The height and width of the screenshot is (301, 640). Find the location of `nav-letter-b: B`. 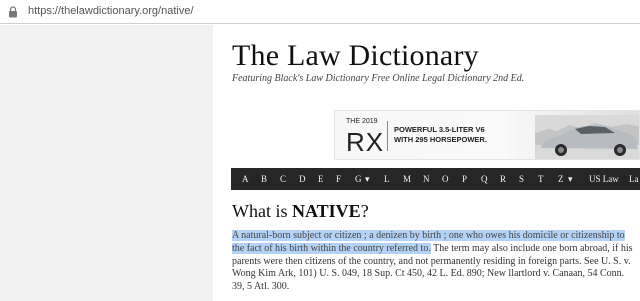

nav-letter-b: B is located at coordinates (264, 179).